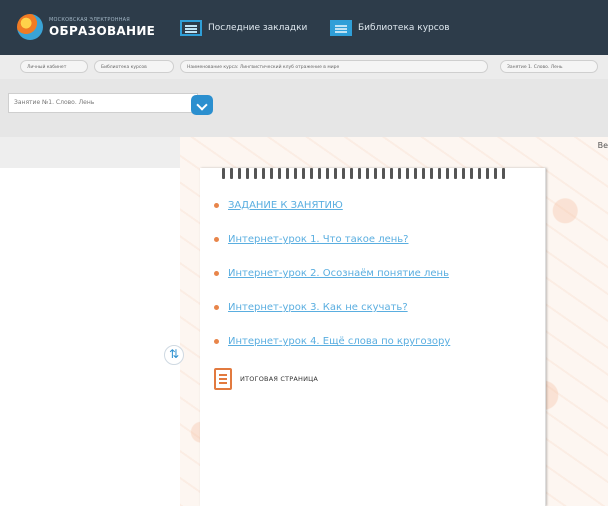 The image size is (608, 506). I want to click on recent-bookmarks-button: Последние закладки, so click(243, 28).